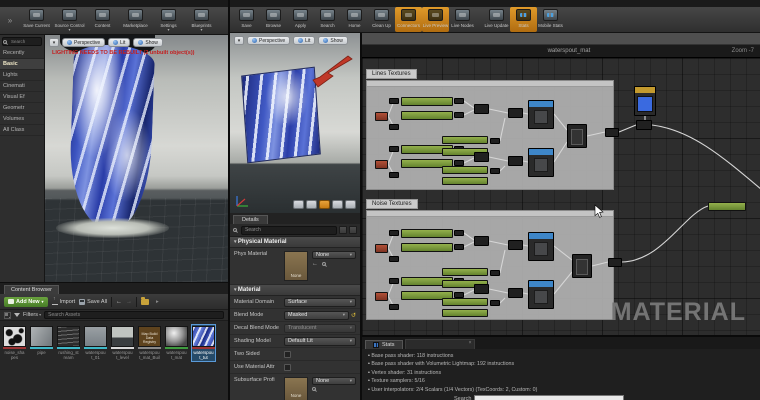  What do you see at coordinates (22, 64) in the screenshot?
I see `modes-category: Basic` at bounding box center [22, 64].